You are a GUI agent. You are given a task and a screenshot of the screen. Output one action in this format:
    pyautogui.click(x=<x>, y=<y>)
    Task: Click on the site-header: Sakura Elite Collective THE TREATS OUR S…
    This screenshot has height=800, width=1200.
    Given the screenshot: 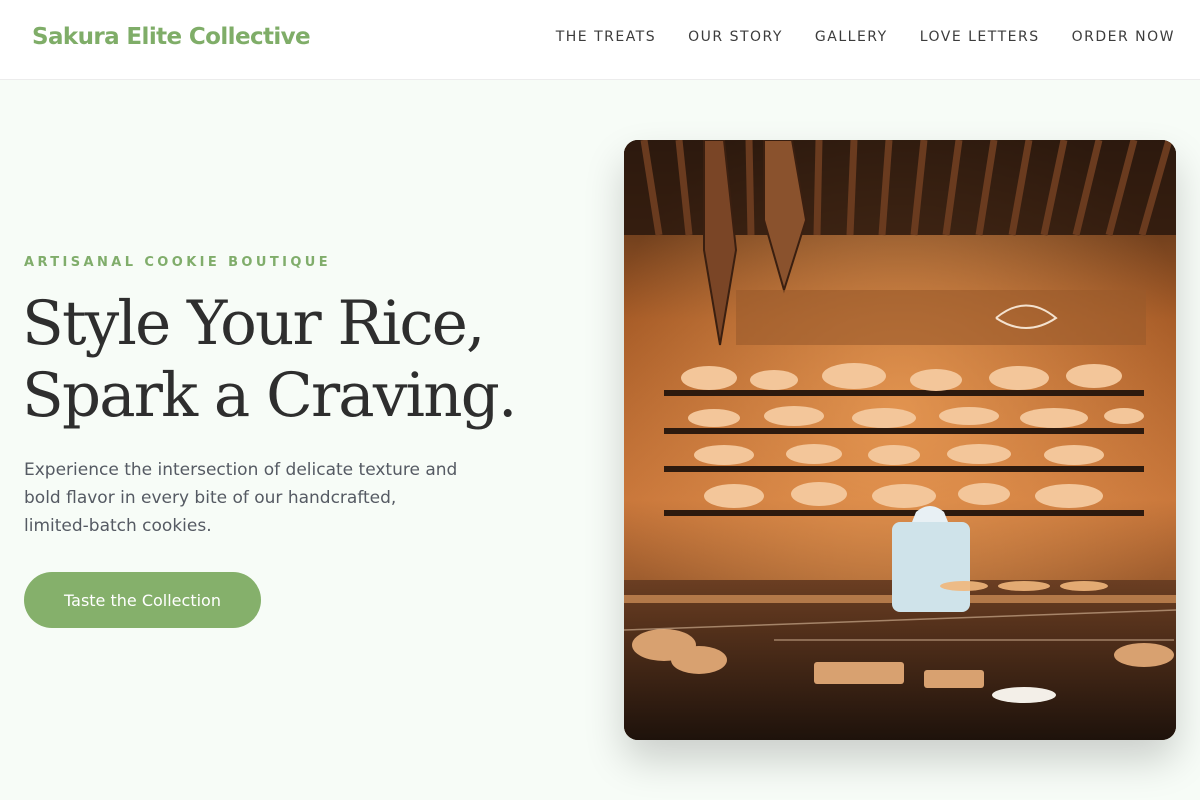 What is the action you would take?
    pyautogui.click(x=600, y=40)
    